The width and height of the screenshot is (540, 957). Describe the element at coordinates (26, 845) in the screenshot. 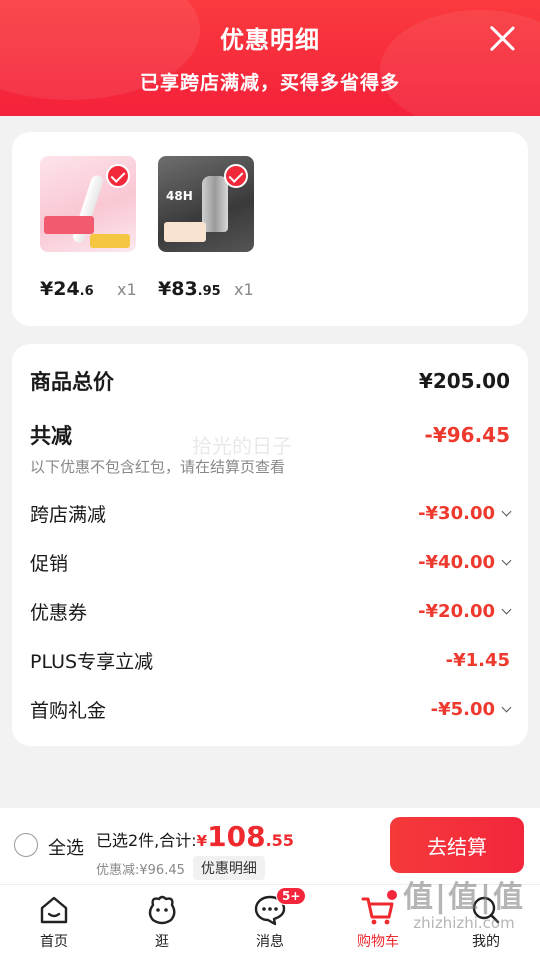

I see `select-all-radio` at that location.